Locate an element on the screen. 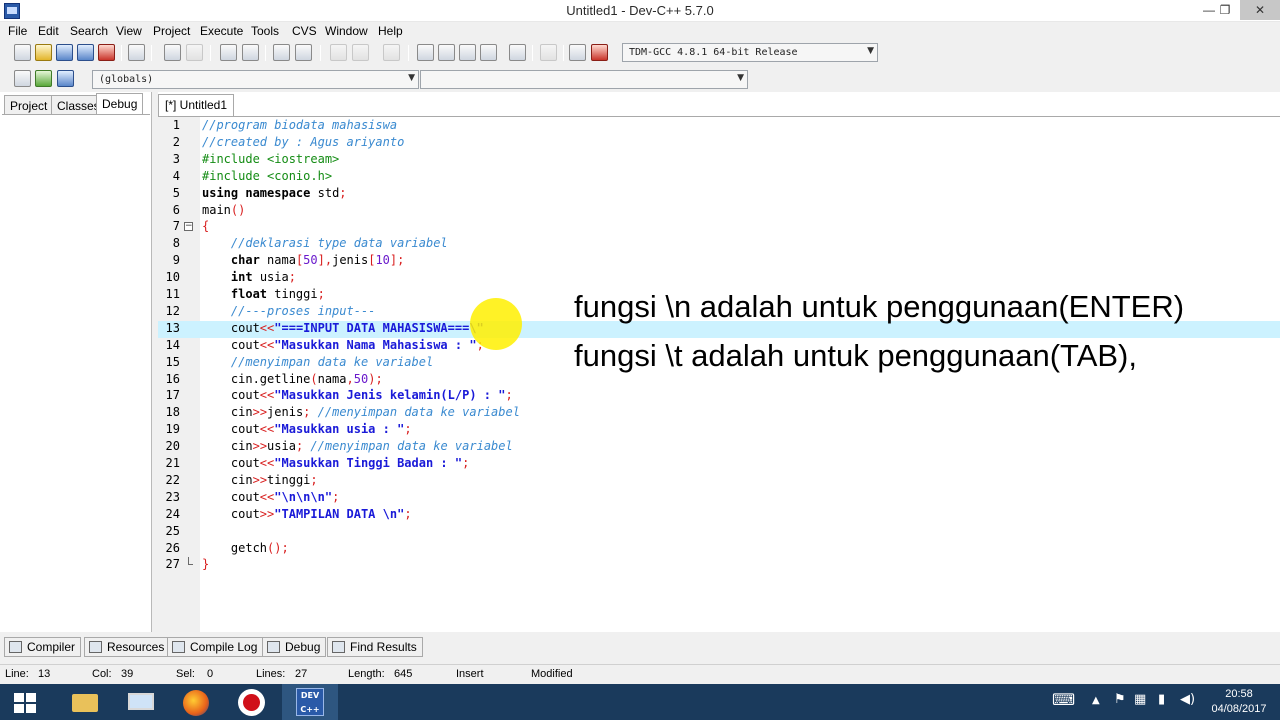 This screenshot has width=1280, height=720. line-number: 24 is located at coordinates (172, 513).